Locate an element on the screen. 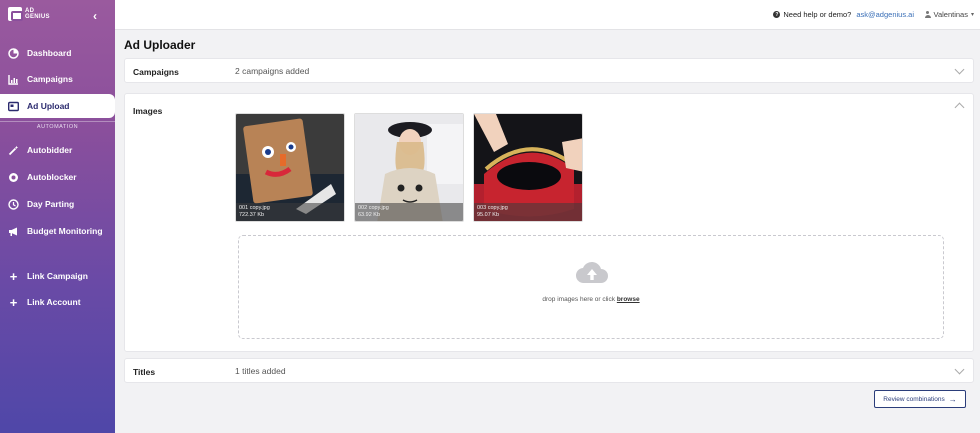  clock-icon is located at coordinates (13, 204).